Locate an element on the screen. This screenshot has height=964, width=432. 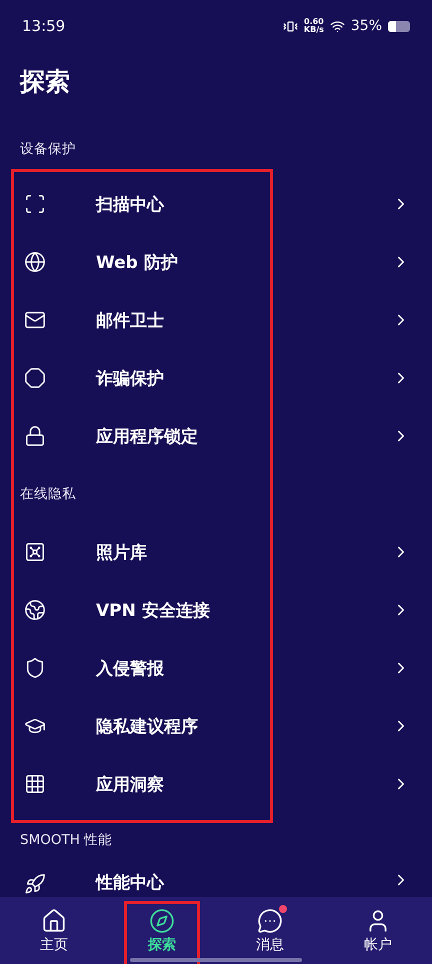
battery-percent: 35% is located at coordinates (366, 26).